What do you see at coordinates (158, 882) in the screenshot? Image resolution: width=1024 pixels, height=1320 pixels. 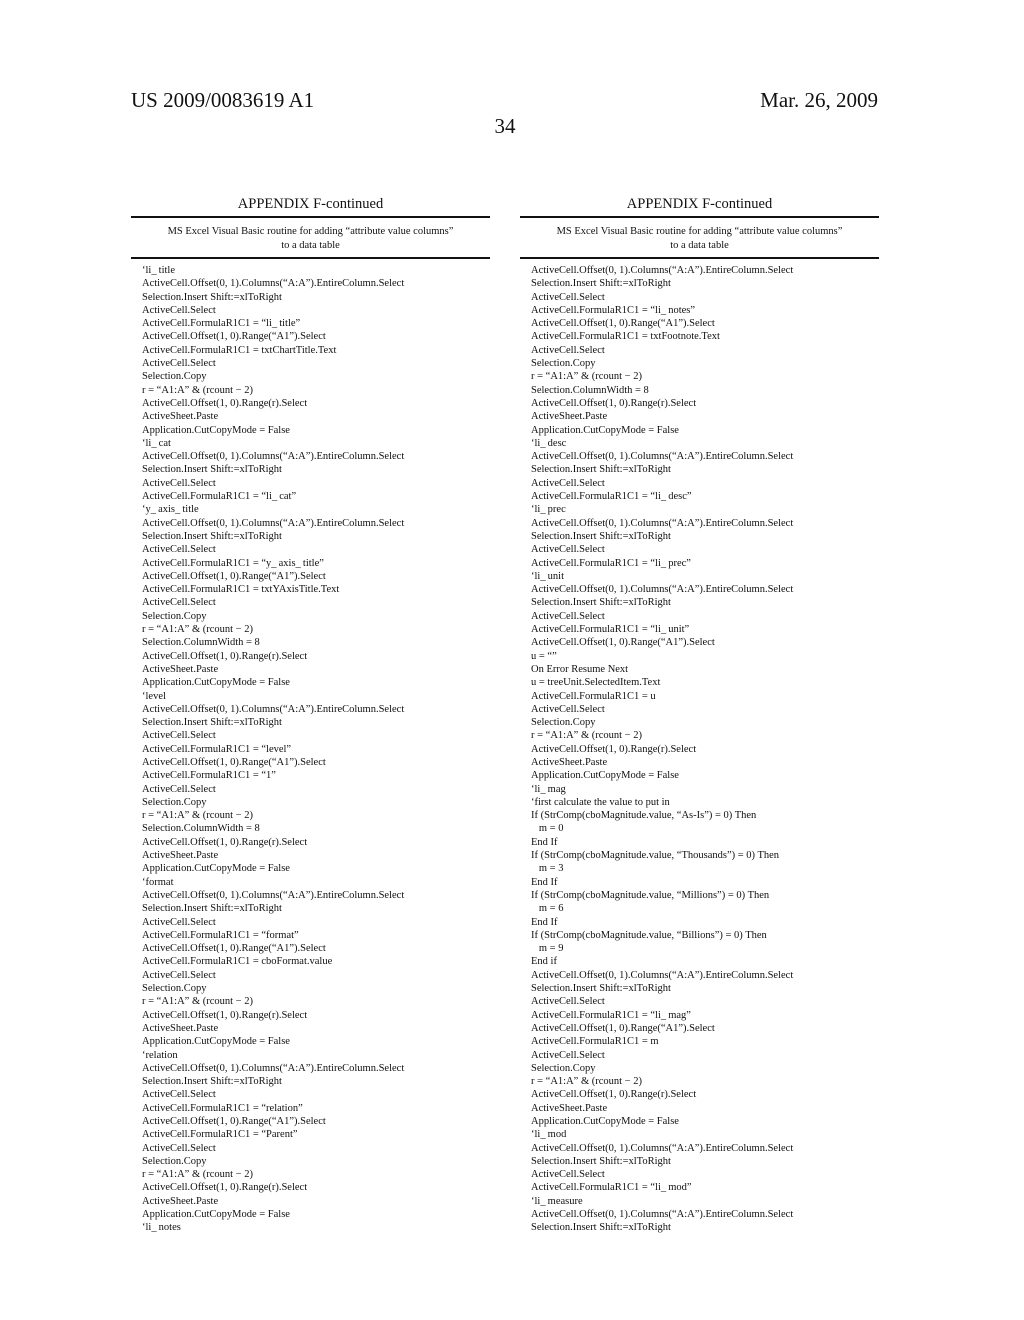 I see `code-line: ‘format` at bounding box center [158, 882].